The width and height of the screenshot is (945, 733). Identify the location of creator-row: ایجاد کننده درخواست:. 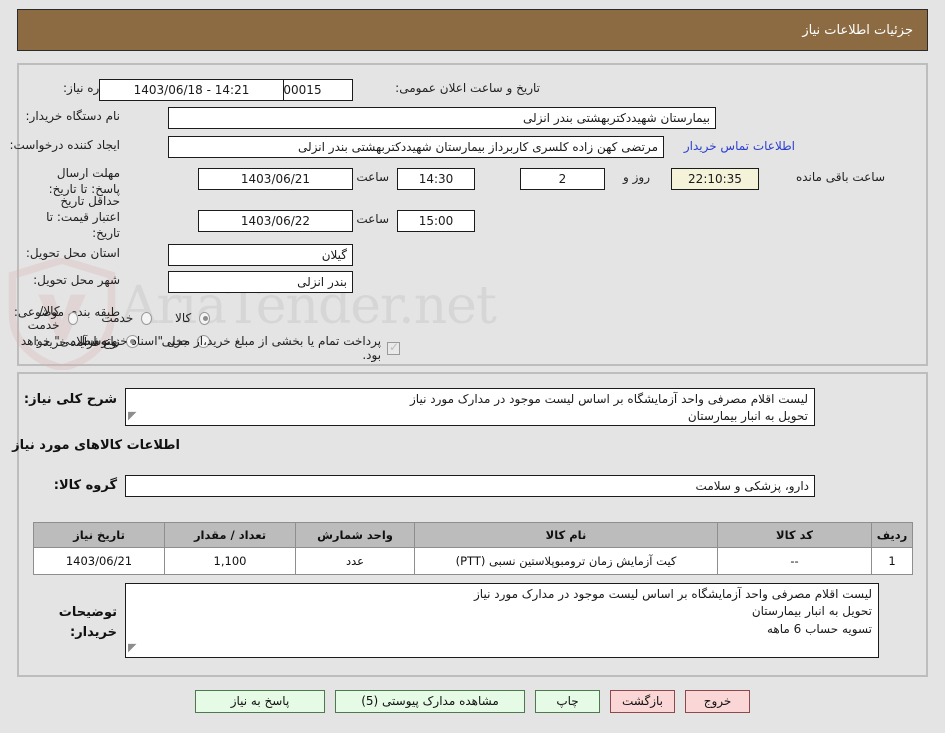
(64, 145).